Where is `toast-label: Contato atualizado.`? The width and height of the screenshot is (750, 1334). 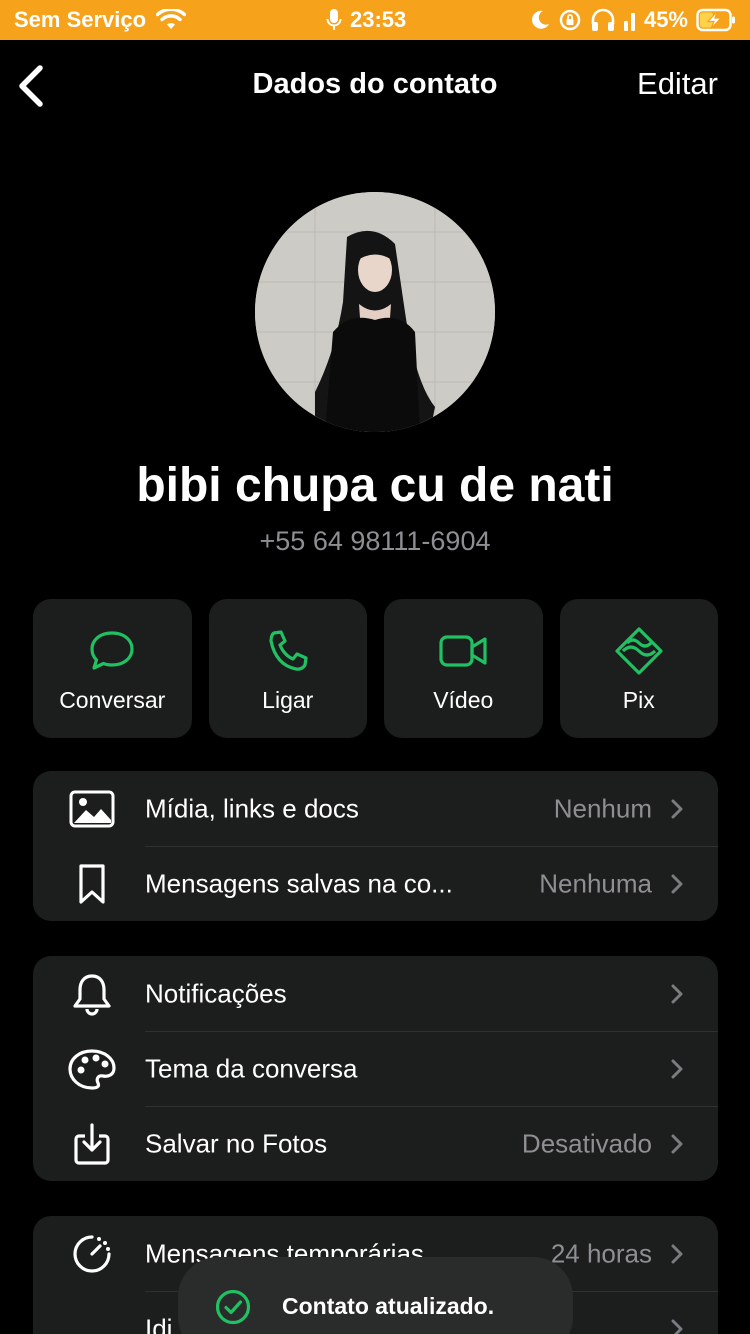
toast-label: Contato atualizado. is located at coordinates (388, 1306).